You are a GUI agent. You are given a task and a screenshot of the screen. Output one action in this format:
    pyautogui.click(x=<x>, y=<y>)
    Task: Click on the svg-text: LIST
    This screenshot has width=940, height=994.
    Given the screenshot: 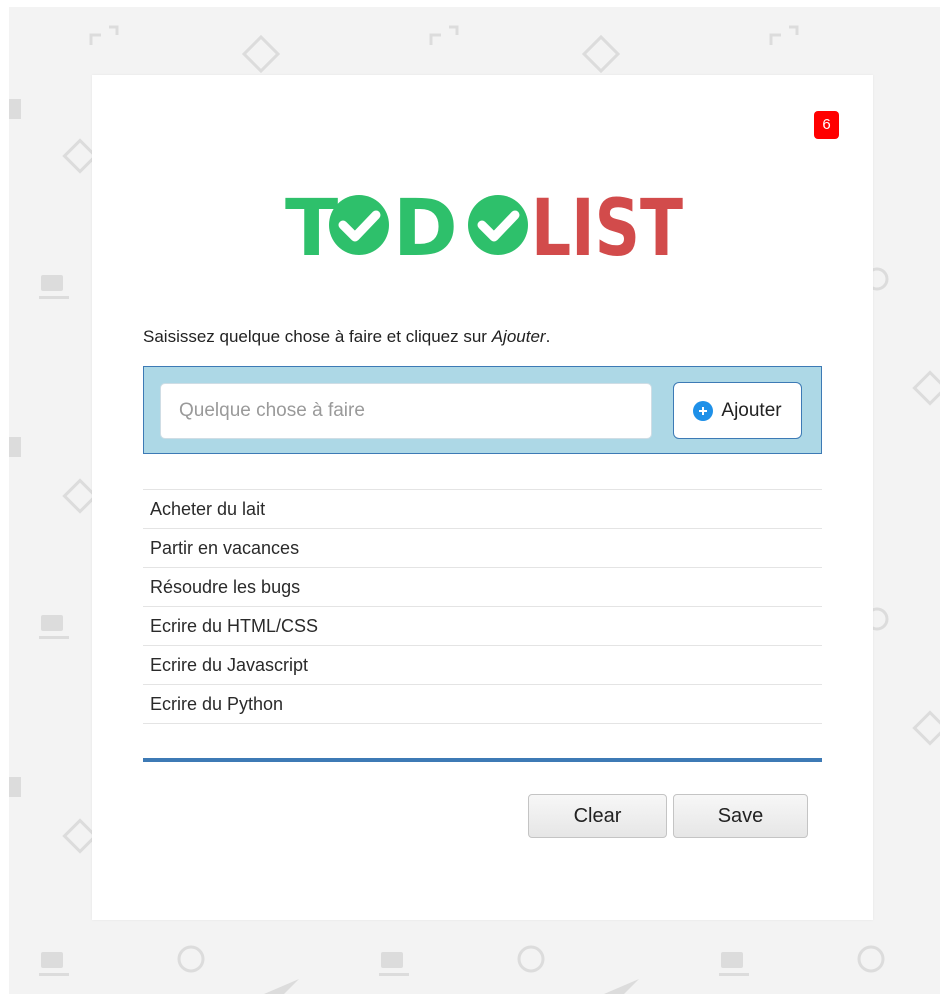 What is the action you would take?
    pyautogui.click(x=607, y=227)
    